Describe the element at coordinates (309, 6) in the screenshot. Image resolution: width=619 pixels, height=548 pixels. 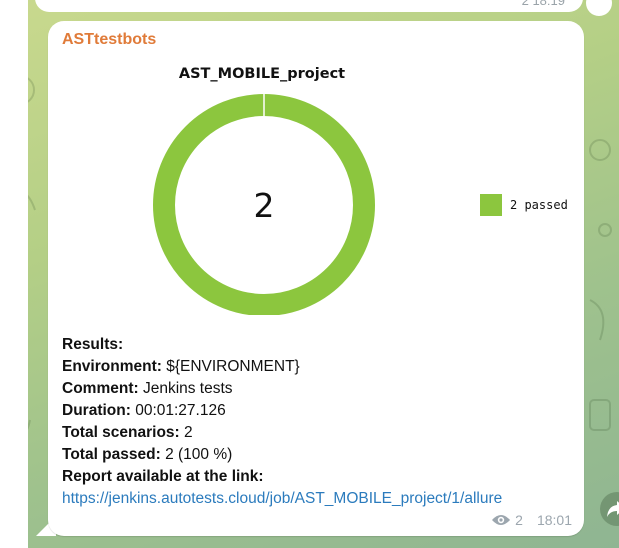
I see `previous-message-bubble: 2 18:19` at that location.